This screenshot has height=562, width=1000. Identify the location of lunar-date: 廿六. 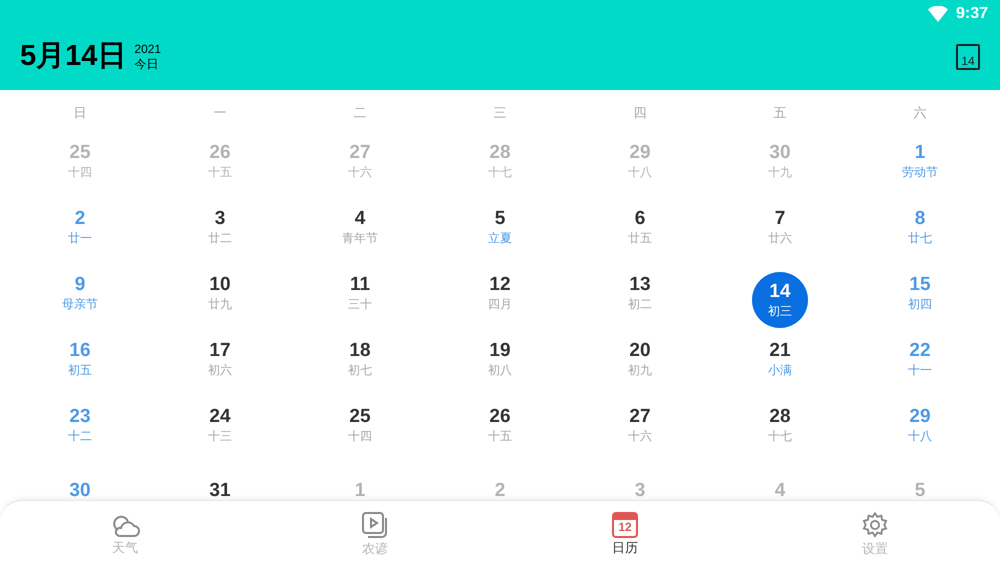
(780, 238).